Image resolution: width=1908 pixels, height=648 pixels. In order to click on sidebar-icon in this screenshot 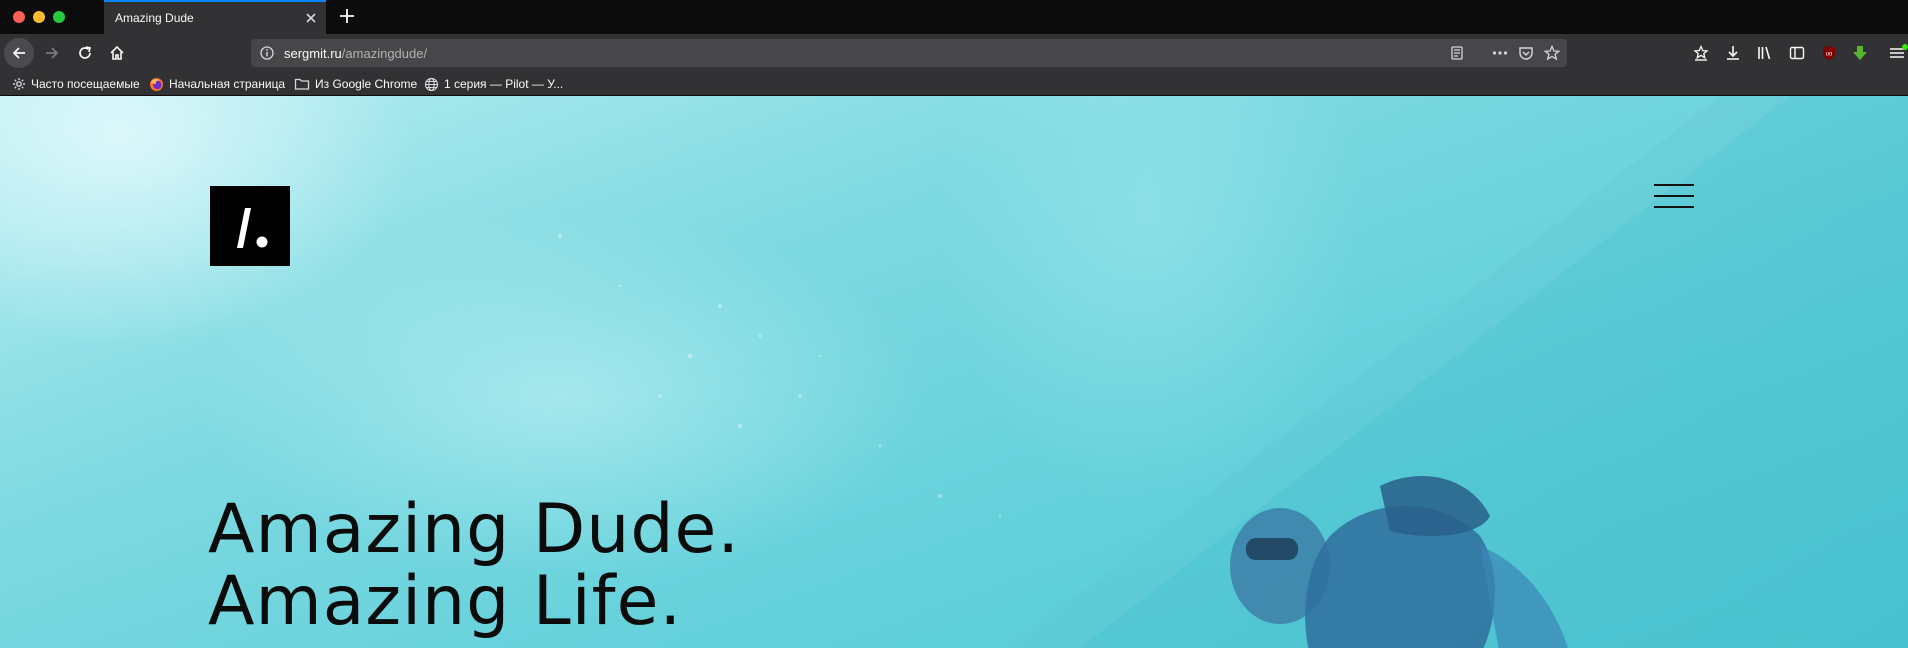, I will do `click(1797, 53)`.